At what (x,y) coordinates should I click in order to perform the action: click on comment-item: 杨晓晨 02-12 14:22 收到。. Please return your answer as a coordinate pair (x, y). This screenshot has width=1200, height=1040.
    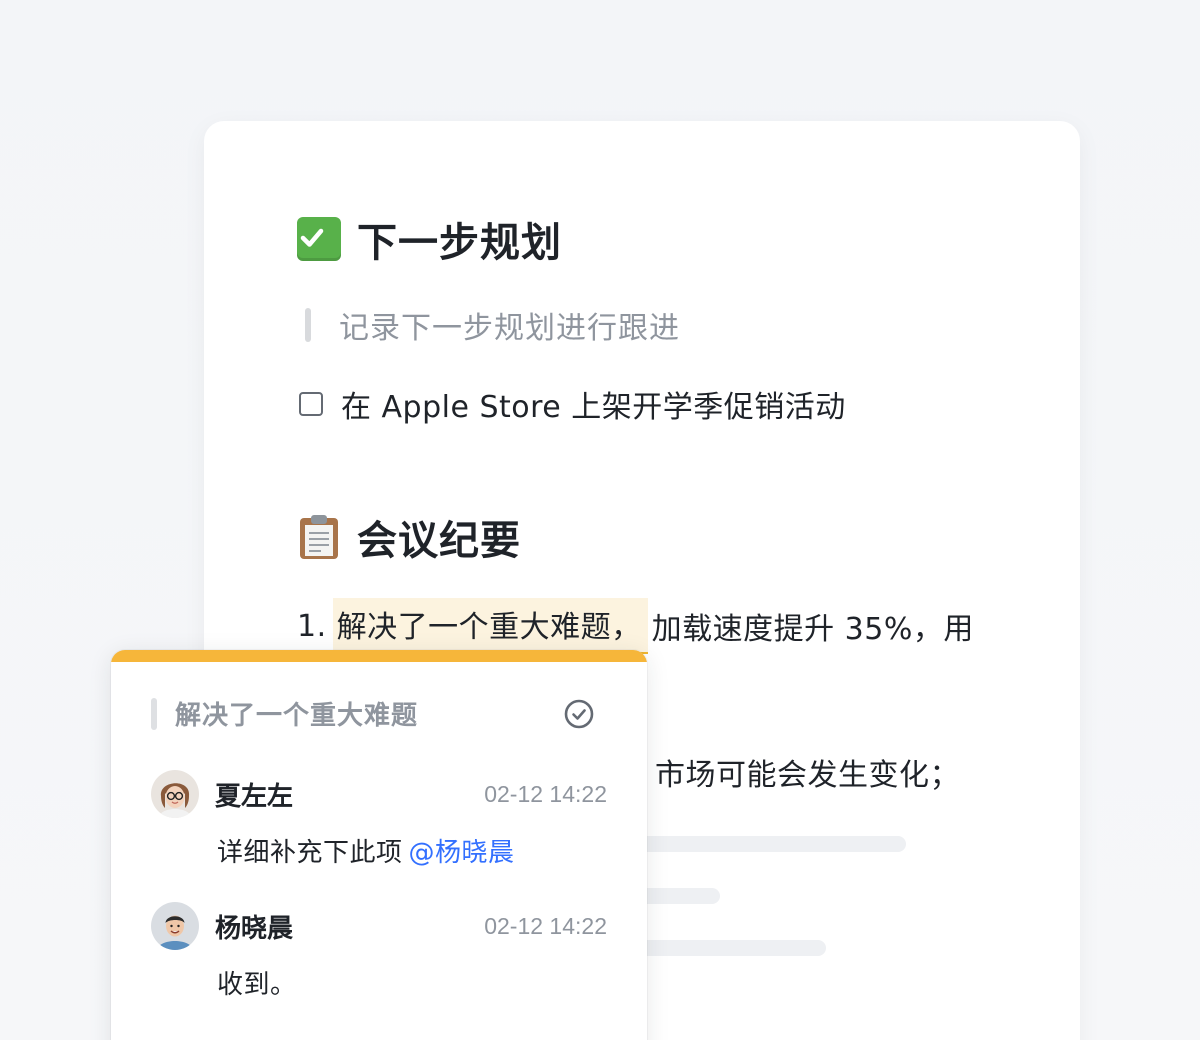
    Looking at the image, I should click on (379, 951).